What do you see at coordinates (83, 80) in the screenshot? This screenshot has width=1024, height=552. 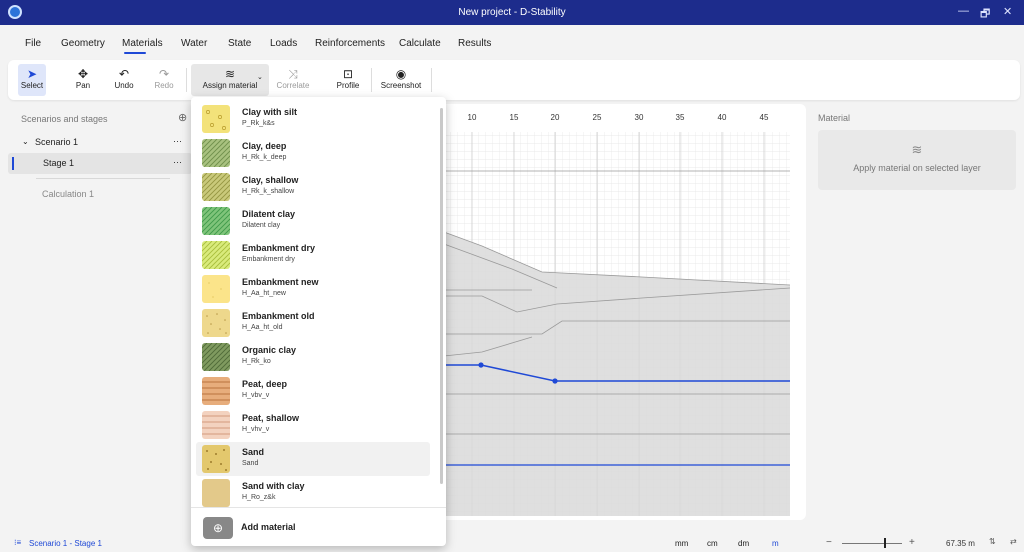 I see `pan-button: ✥ Pan` at bounding box center [83, 80].